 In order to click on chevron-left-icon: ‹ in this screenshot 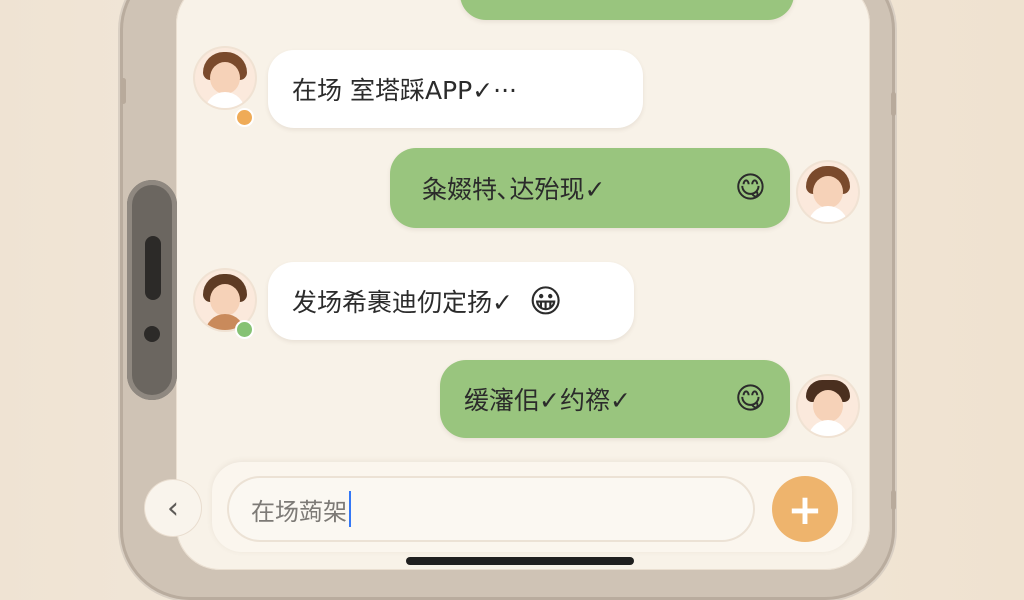, I will do `click(173, 508)`.